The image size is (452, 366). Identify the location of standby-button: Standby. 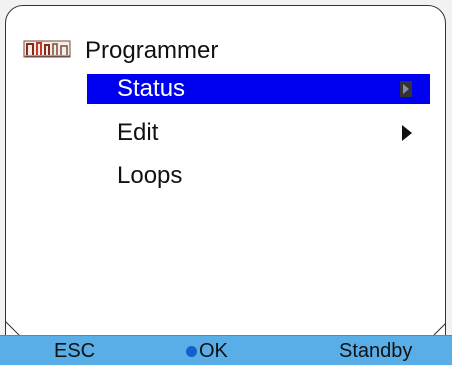
(375, 351).